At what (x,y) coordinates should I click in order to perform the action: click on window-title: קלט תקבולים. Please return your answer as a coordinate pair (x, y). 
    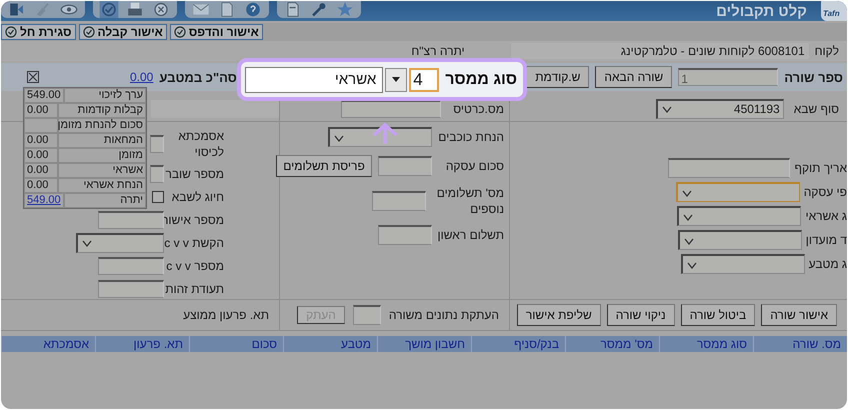
    Looking at the image, I should click on (761, 11).